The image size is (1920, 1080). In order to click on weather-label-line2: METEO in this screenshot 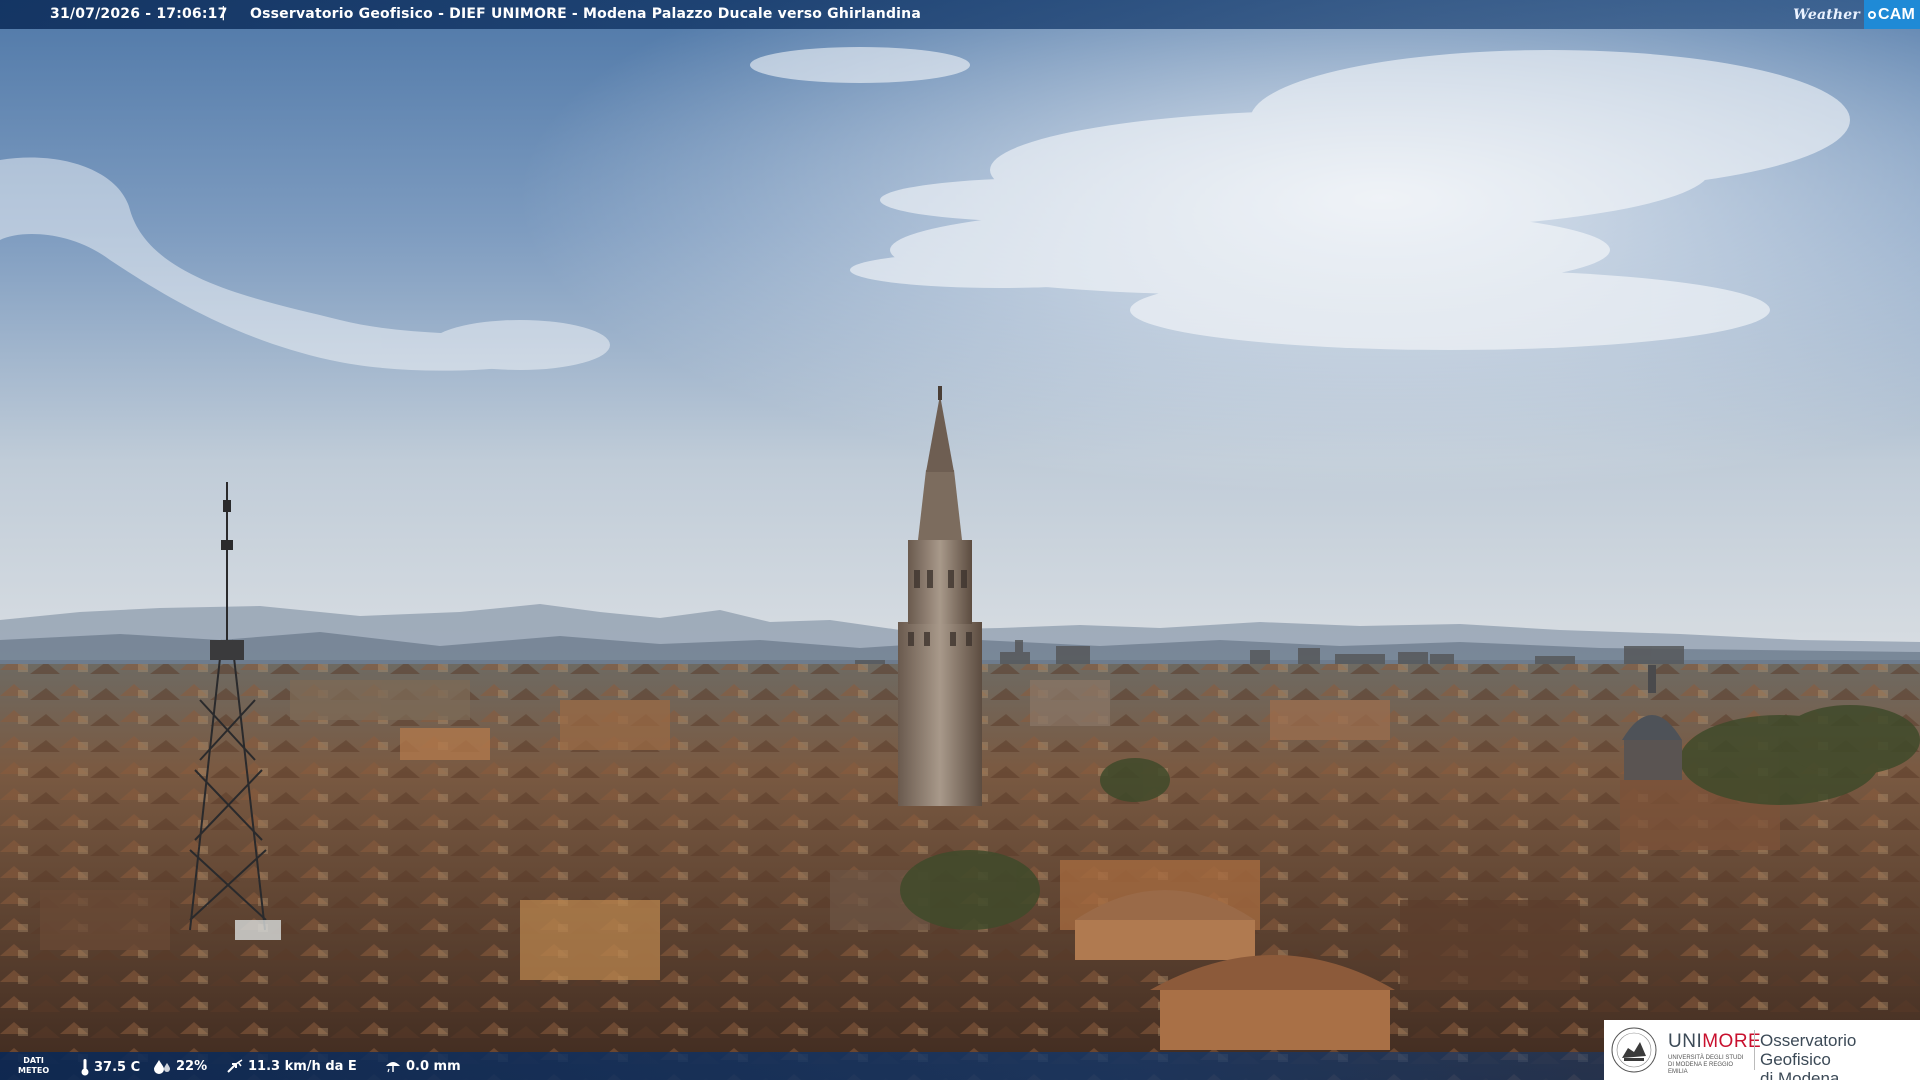, I will do `click(34, 1070)`.